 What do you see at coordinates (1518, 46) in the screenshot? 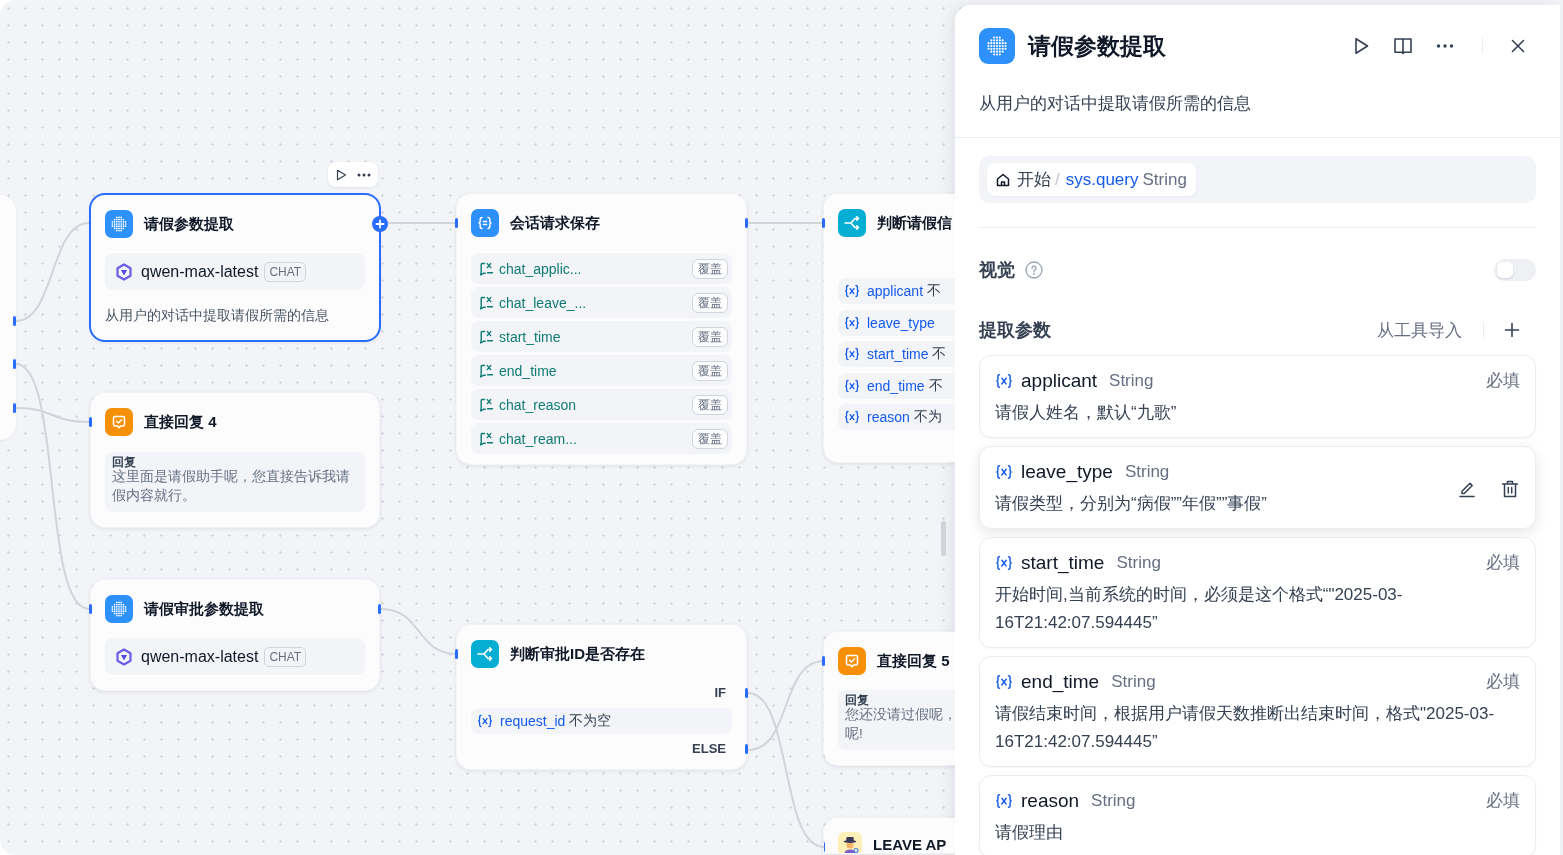
I see `close-icon` at bounding box center [1518, 46].